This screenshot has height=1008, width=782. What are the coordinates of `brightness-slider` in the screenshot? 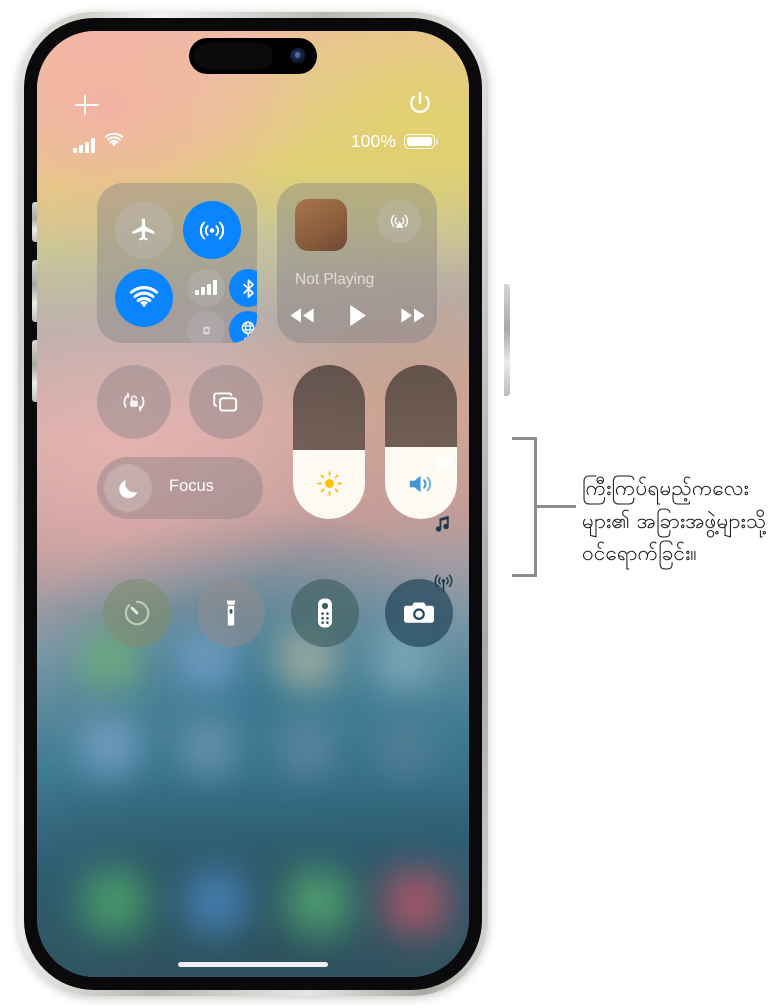 It's located at (329, 442).